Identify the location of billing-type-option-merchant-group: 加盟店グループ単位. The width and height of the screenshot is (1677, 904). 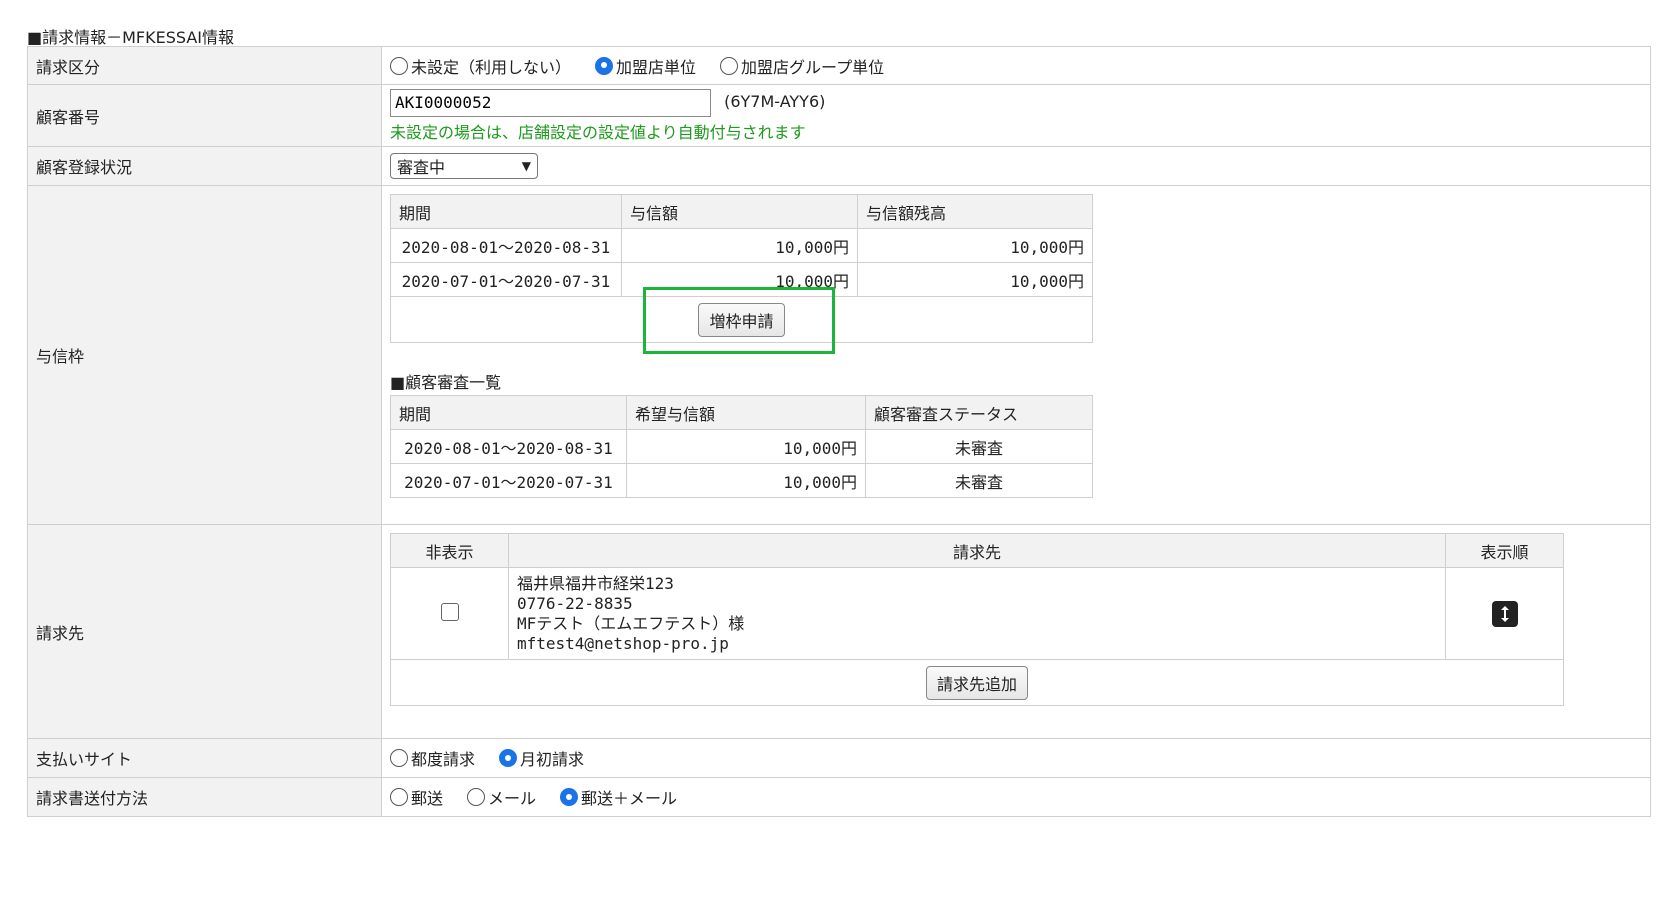
(802, 66).